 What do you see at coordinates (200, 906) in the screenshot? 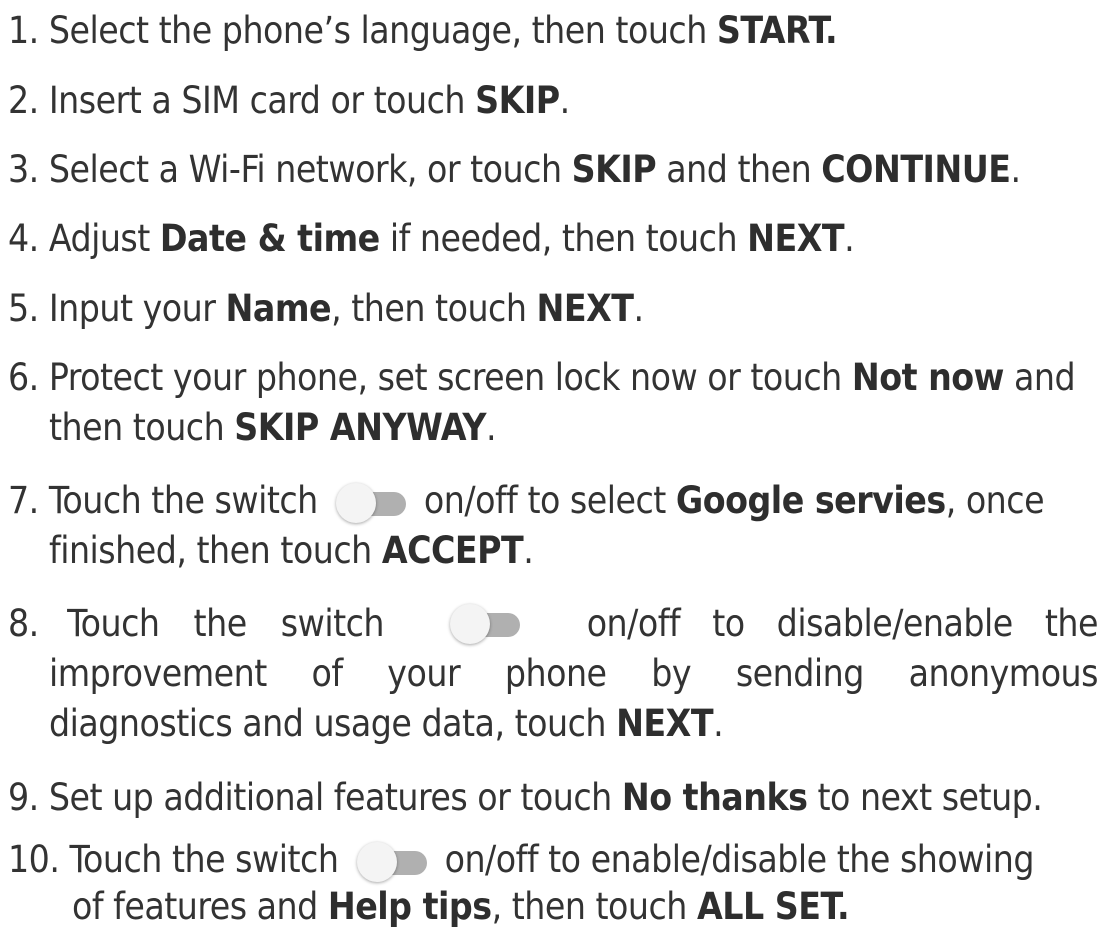
I see `step-text: of features and` at bounding box center [200, 906].